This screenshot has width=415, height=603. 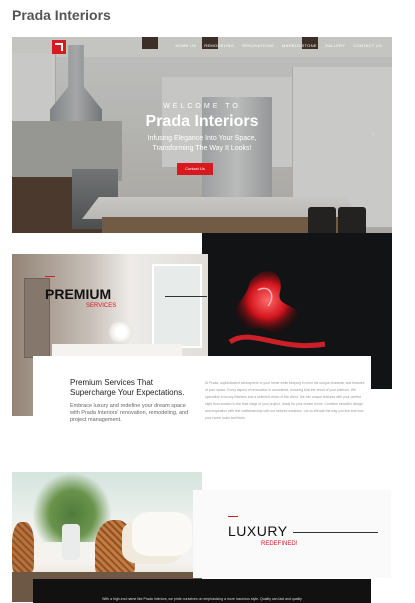 What do you see at coordinates (202, 138) in the screenshot?
I see `hero-tagline-1: Infusing Elegance Into Your Space,` at bounding box center [202, 138].